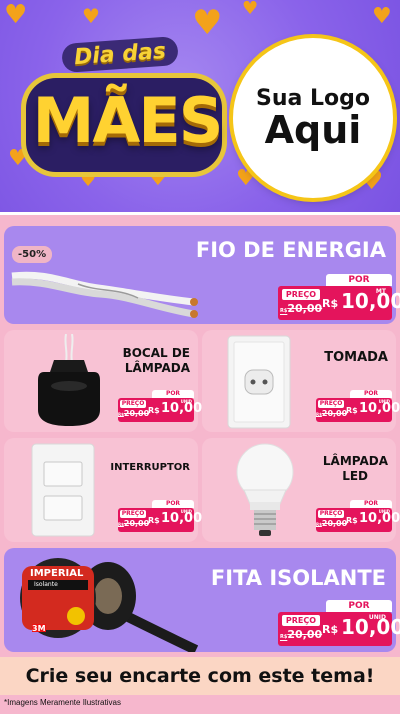  What do you see at coordinates (150, 467) in the screenshot?
I see `product-name: INTERRUPTOR` at bounding box center [150, 467].